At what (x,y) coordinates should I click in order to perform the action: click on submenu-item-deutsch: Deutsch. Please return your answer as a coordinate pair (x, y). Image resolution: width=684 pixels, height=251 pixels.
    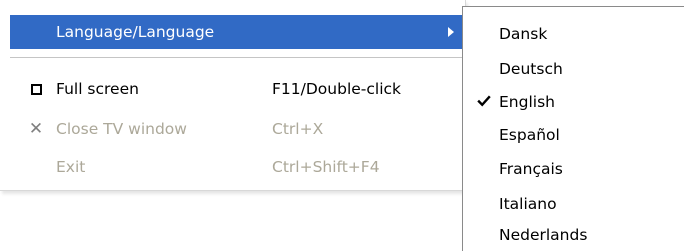
    Looking at the image, I should click on (573, 69).